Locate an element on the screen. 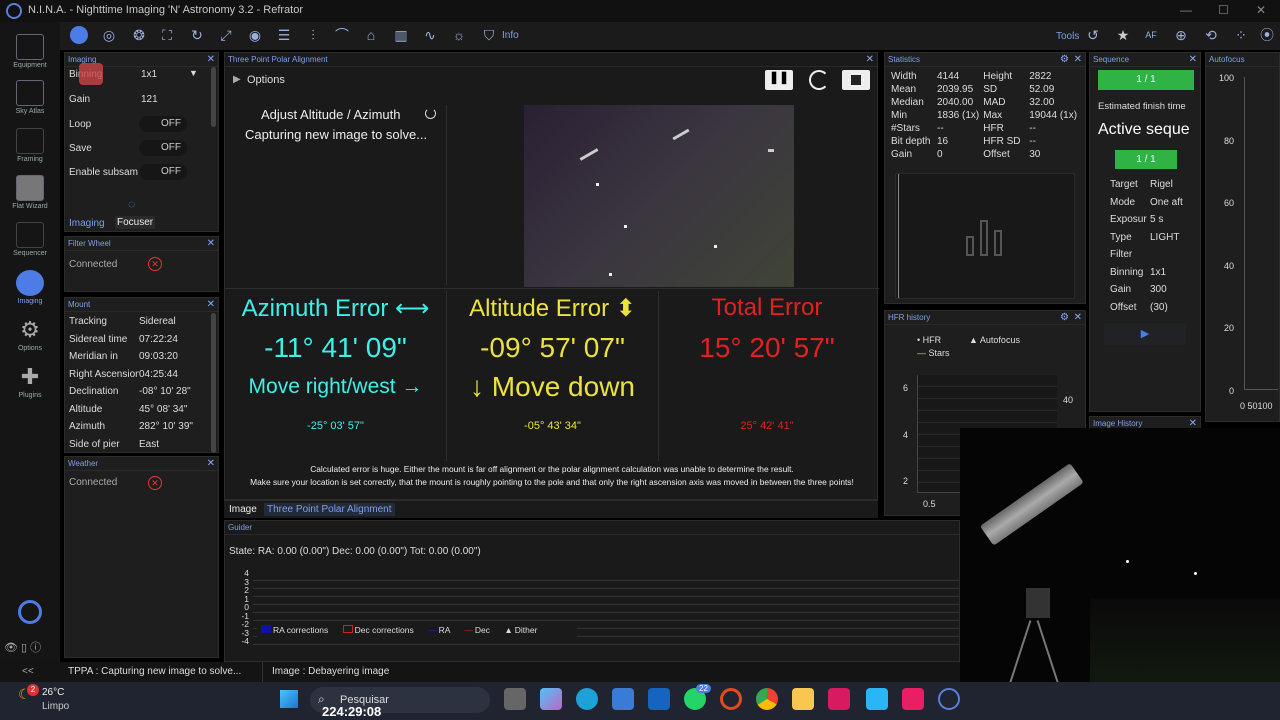 The width and height of the screenshot is (1280, 720). y-tick: 100 is located at coordinates (1226, 78).